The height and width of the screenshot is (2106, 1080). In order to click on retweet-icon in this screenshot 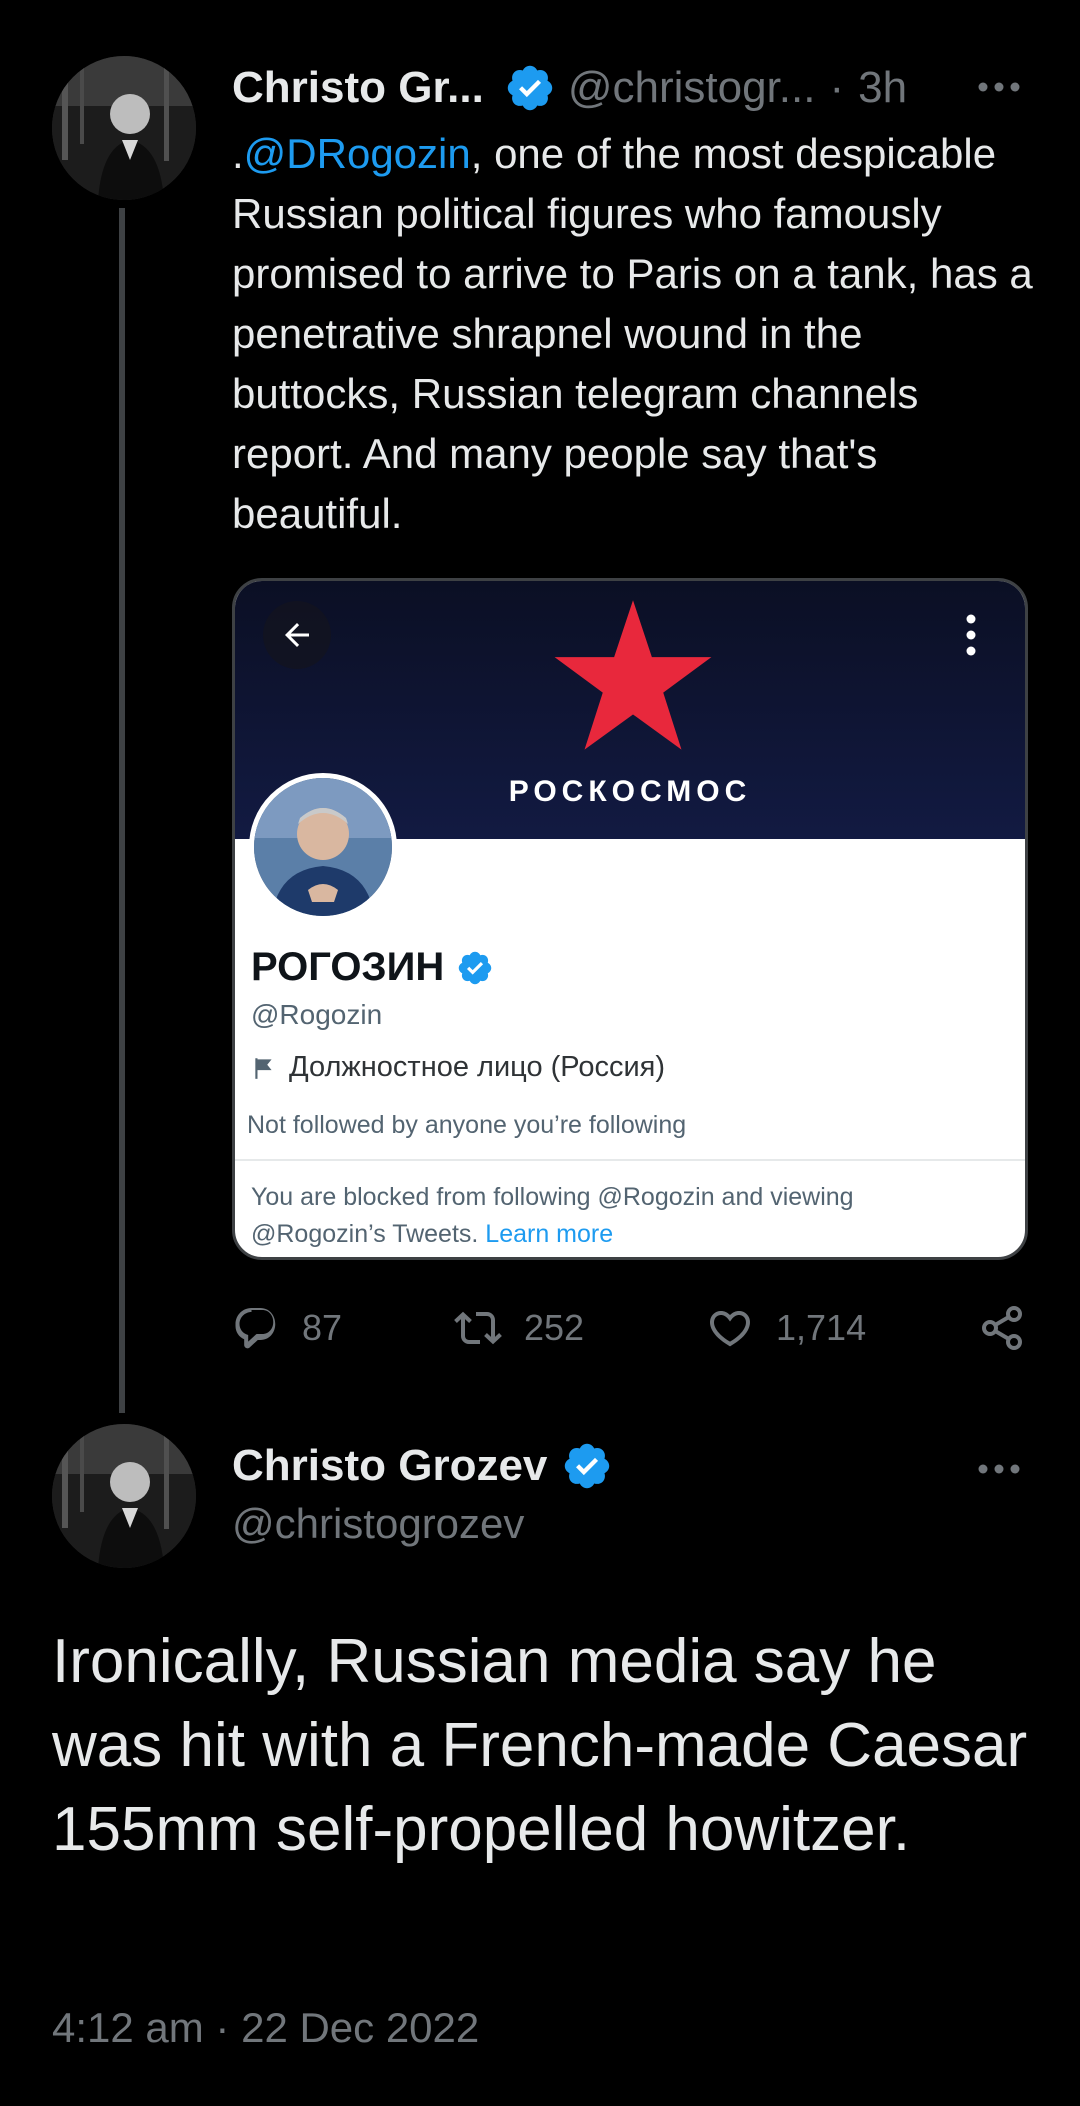, I will do `click(478, 1328)`.